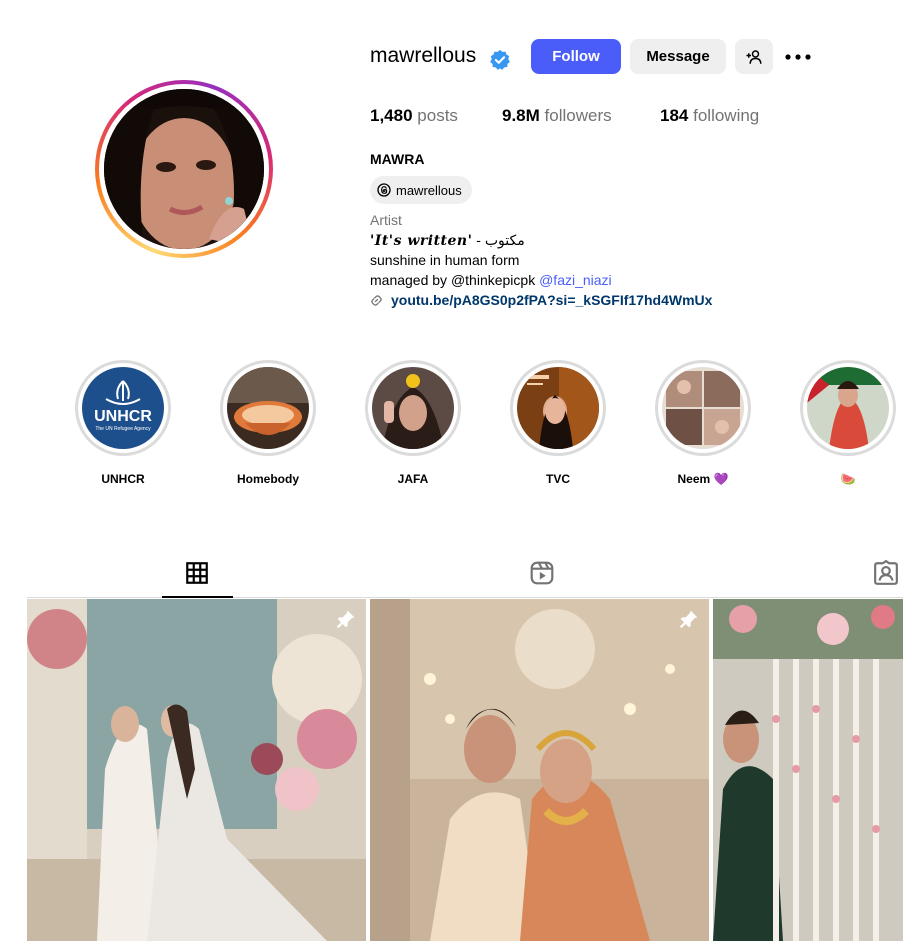 The width and height of the screenshot is (903, 941). I want to click on highlight-label: Neem 💜, so click(703, 479).